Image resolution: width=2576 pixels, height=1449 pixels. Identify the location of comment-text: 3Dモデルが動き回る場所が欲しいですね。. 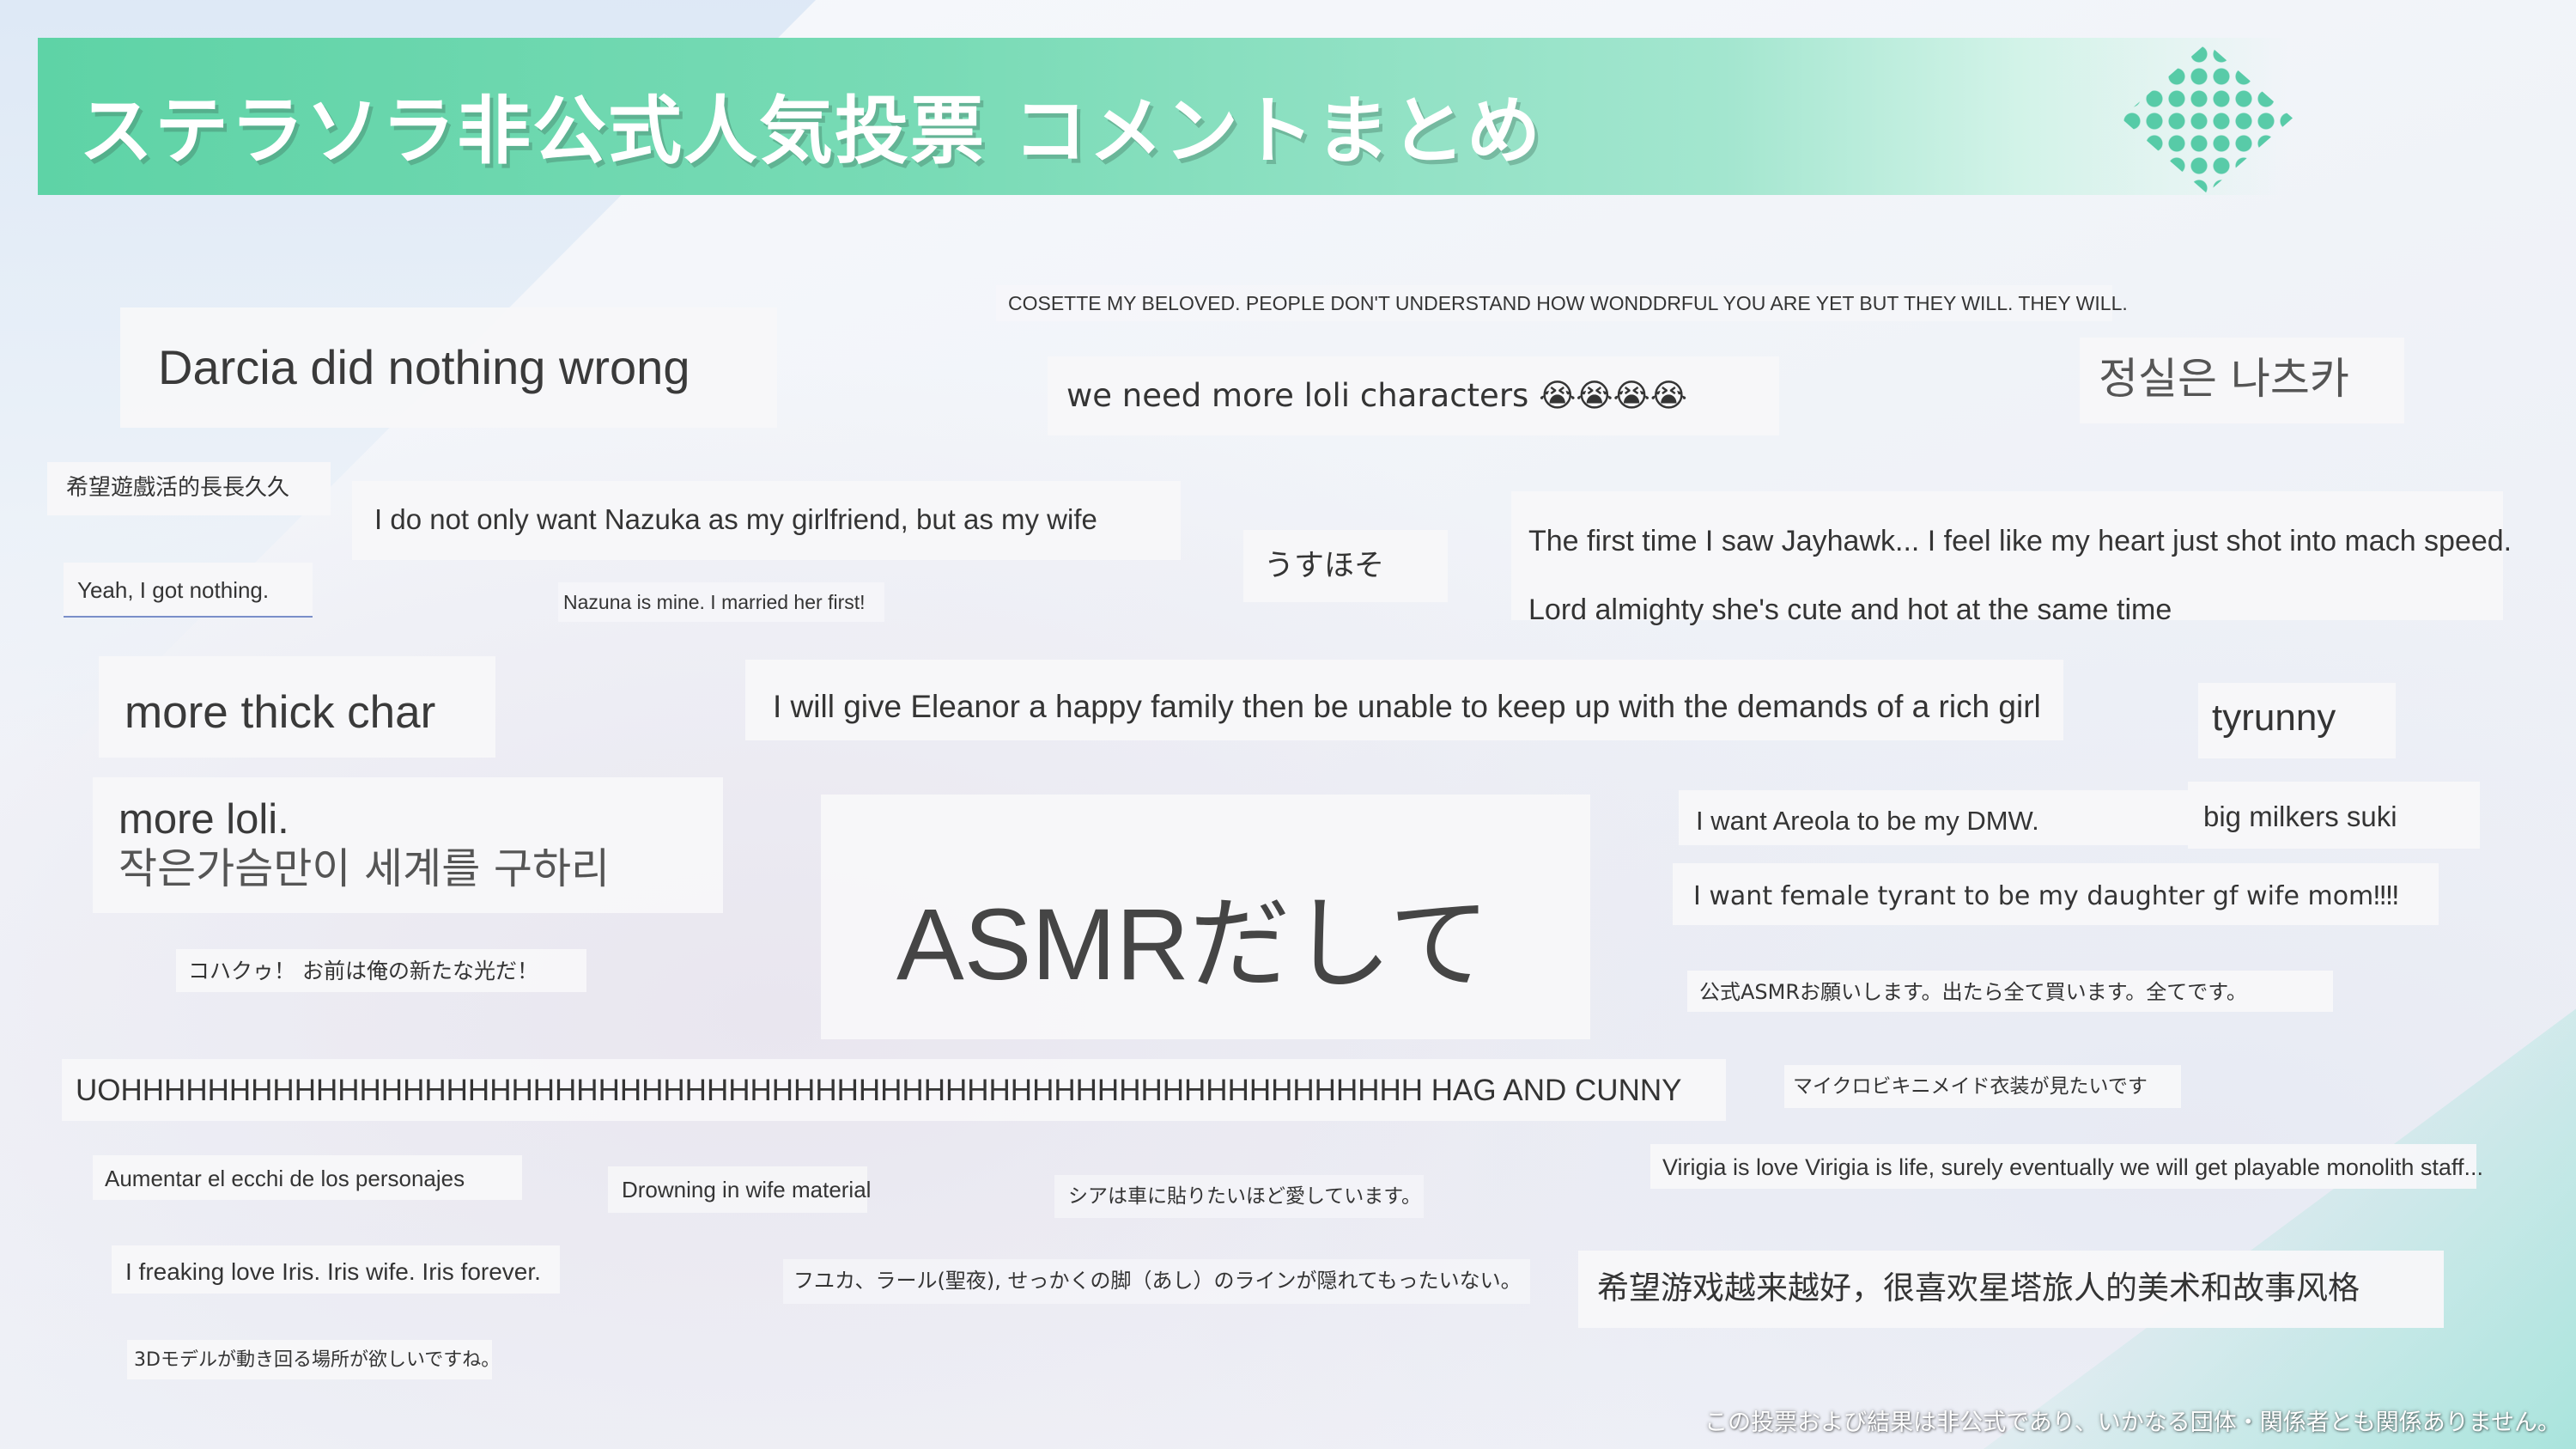
(317, 1360).